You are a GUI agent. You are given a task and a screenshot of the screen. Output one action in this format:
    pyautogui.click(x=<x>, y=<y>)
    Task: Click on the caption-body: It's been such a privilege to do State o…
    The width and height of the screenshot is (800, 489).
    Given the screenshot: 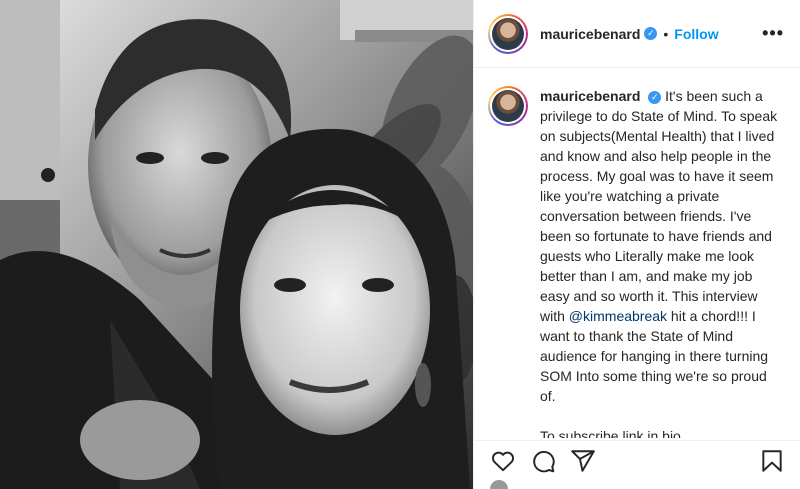 What is the action you would take?
    pyautogui.click(x=659, y=206)
    